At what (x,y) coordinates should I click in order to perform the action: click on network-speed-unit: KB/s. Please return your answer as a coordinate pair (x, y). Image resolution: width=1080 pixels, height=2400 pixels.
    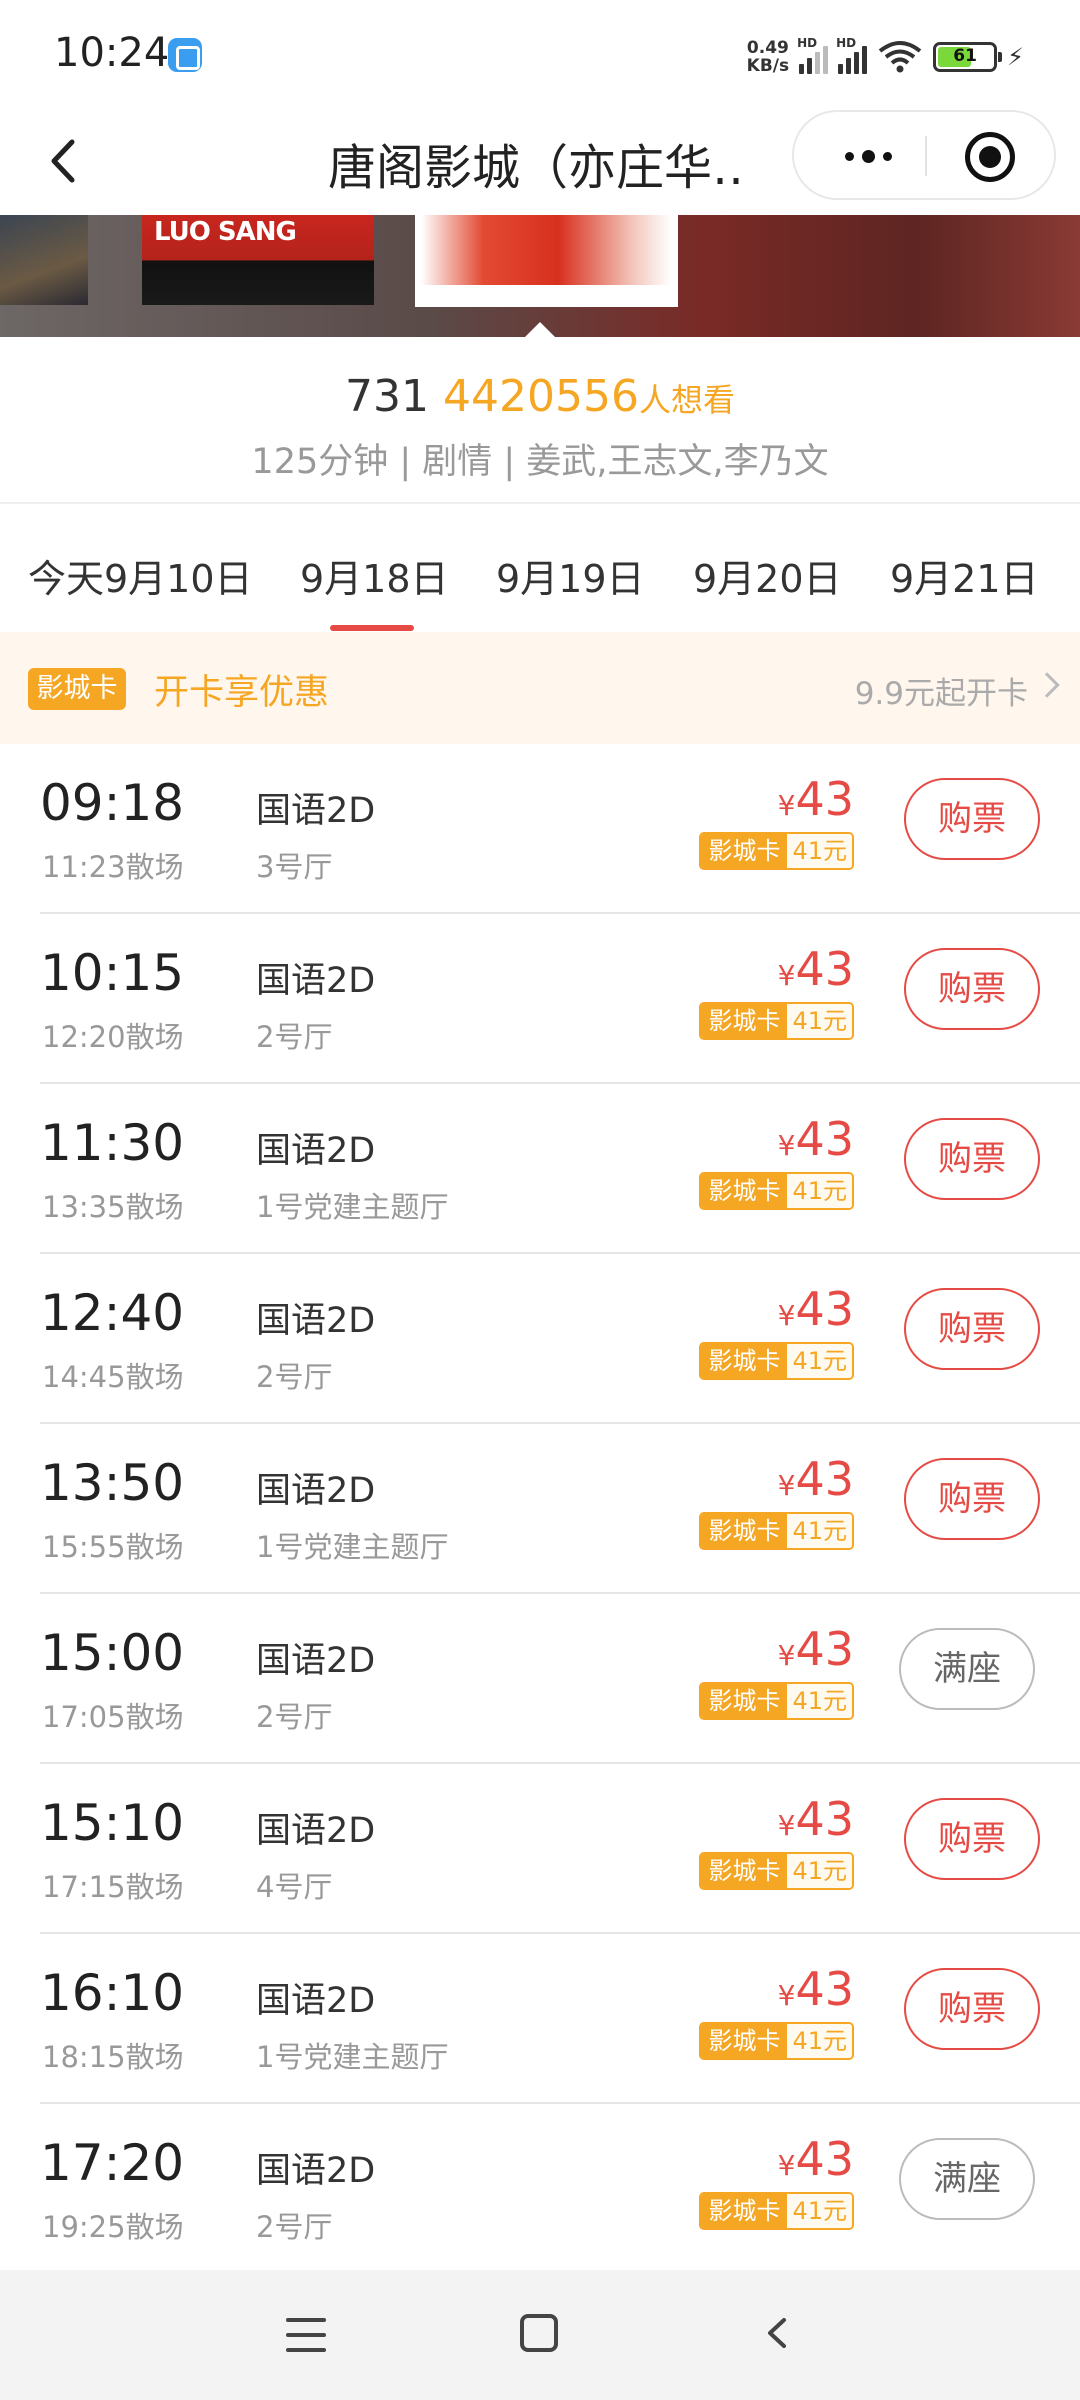
    Looking at the image, I should click on (768, 66).